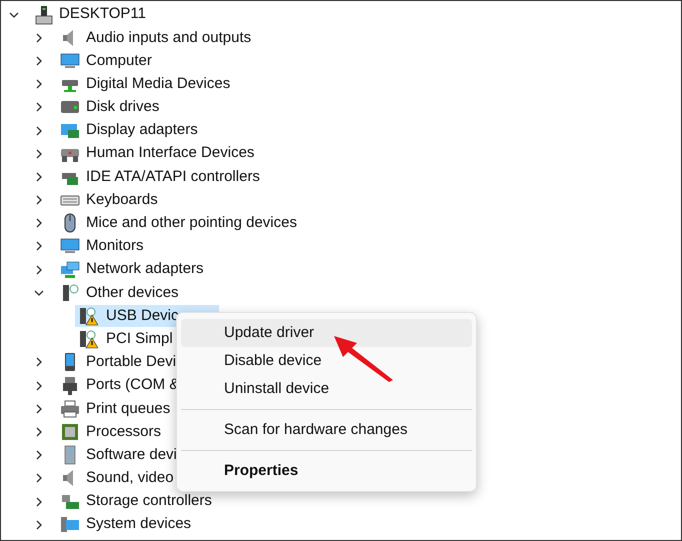  What do you see at coordinates (70, 524) in the screenshot?
I see `computer-icon` at bounding box center [70, 524].